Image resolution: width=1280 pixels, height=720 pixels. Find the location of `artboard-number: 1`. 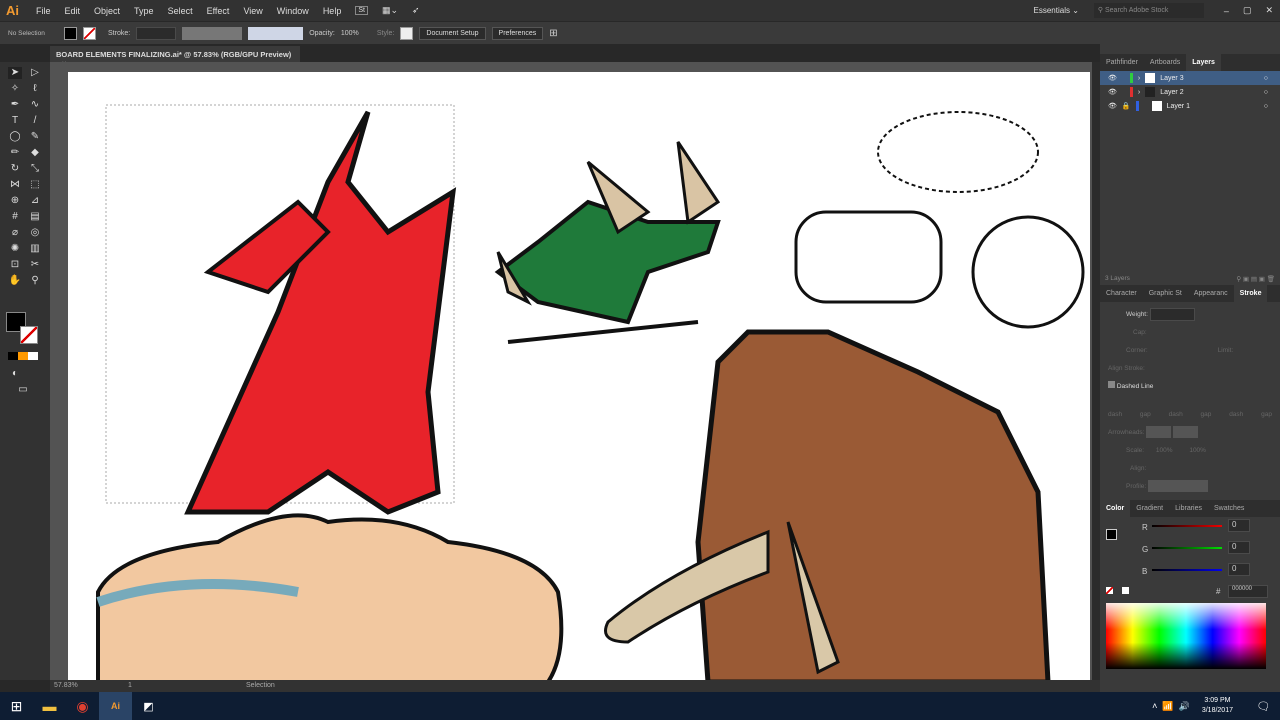

artboard-number: 1 is located at coordinates (130, 685).